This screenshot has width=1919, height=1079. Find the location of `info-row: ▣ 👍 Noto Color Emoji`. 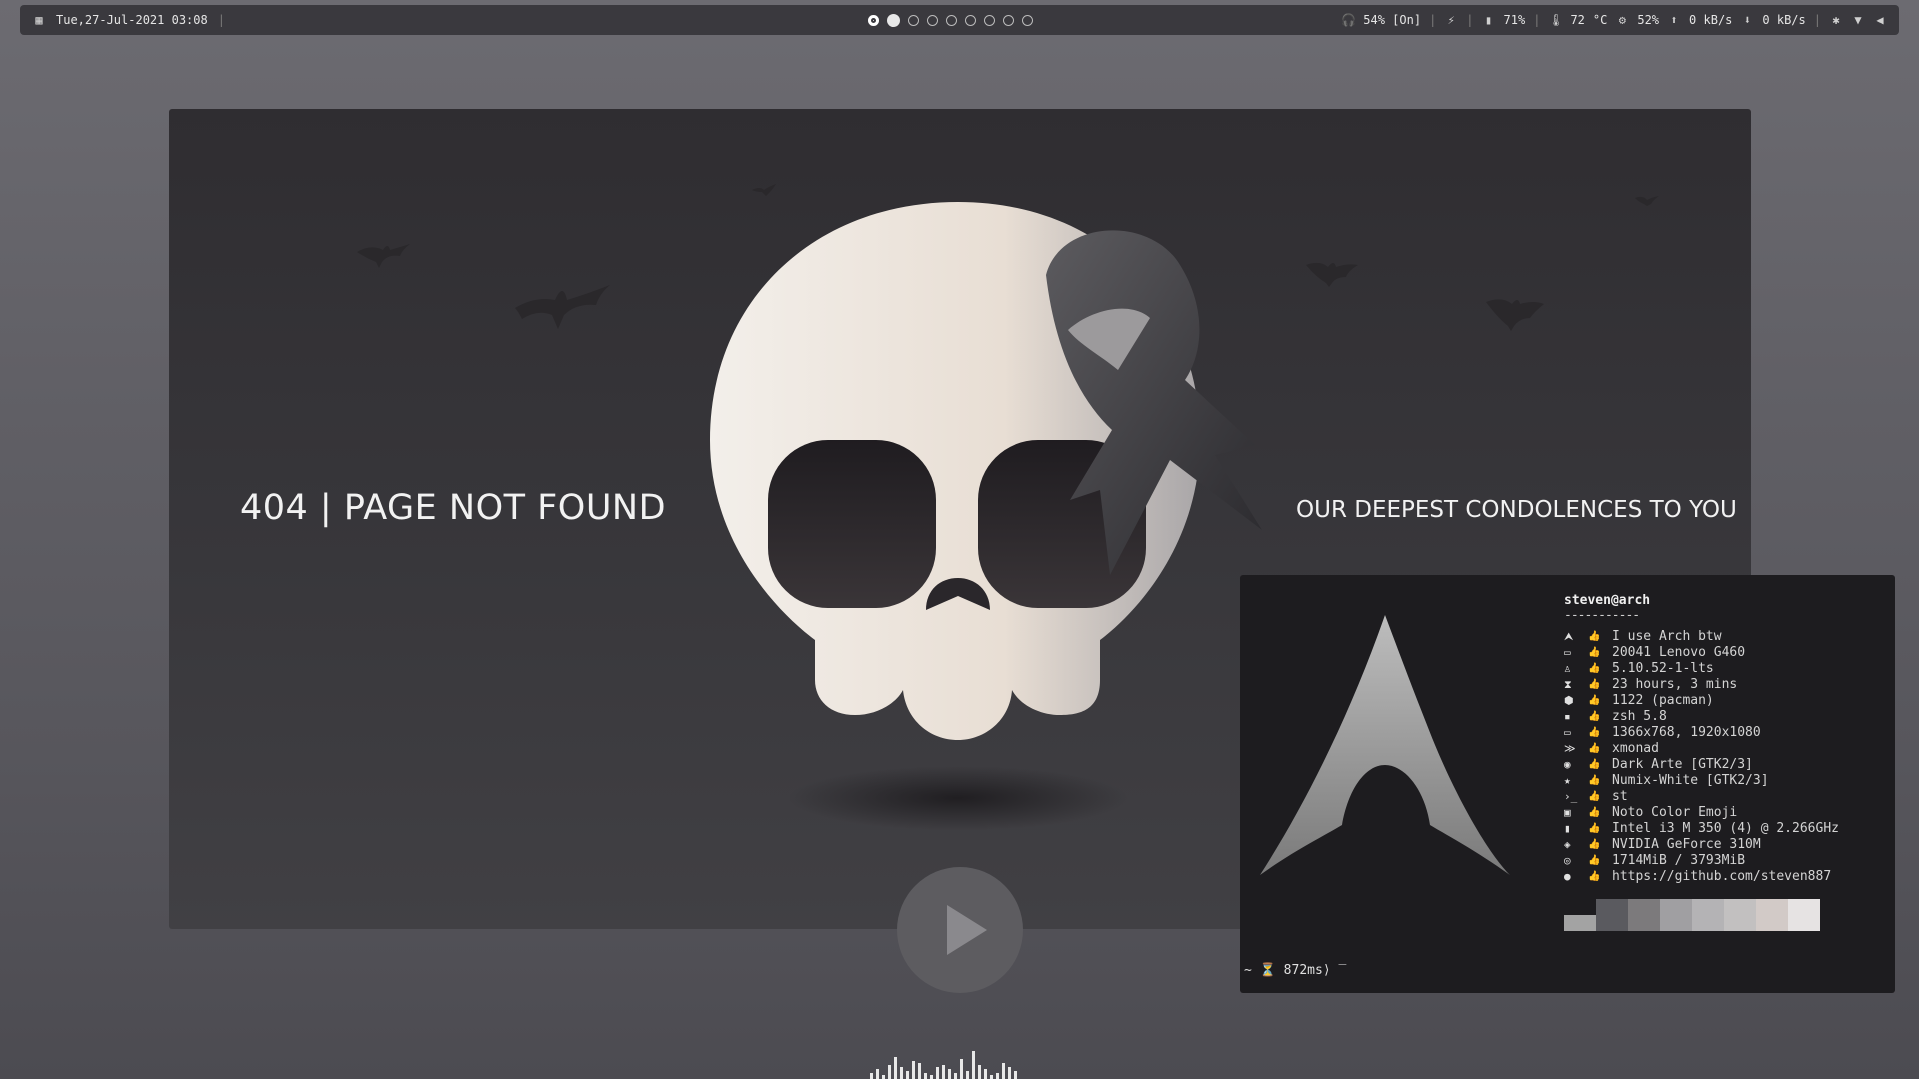

info-row: ▣ 👍 Noto Color Emoji is located at coordinates (1701, 813).